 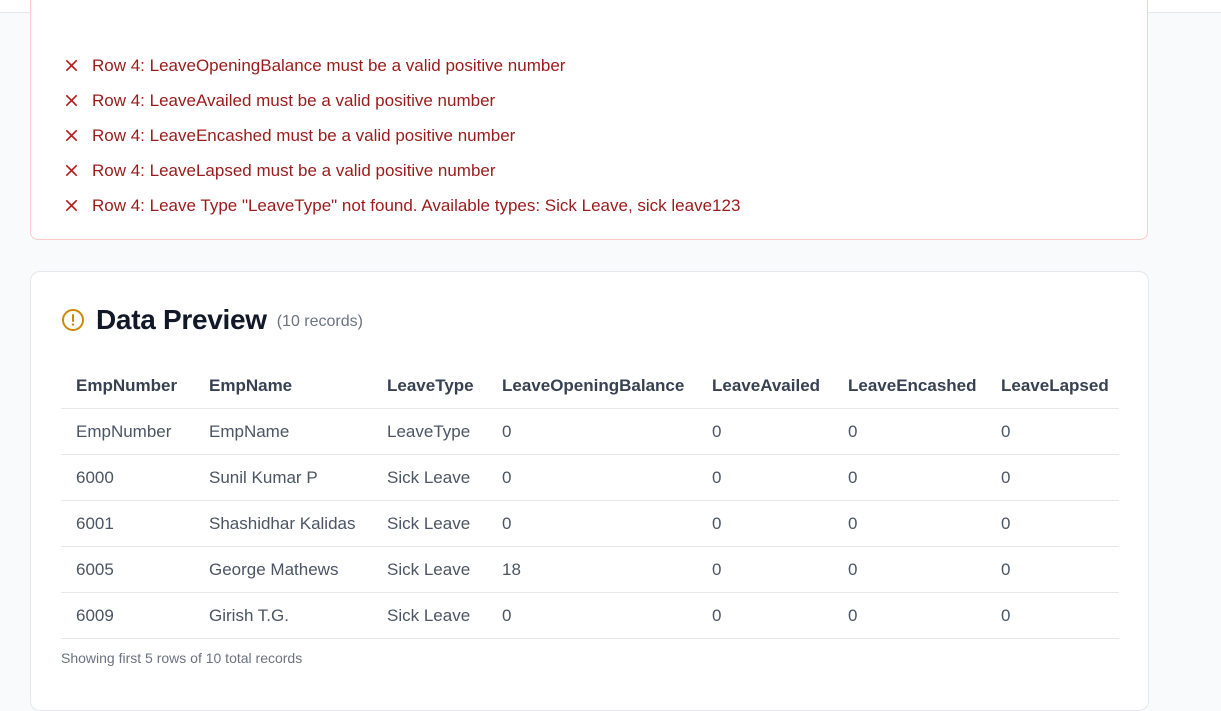 I want to click on table-cell: EmpNumber, so click(x=127, y=431).